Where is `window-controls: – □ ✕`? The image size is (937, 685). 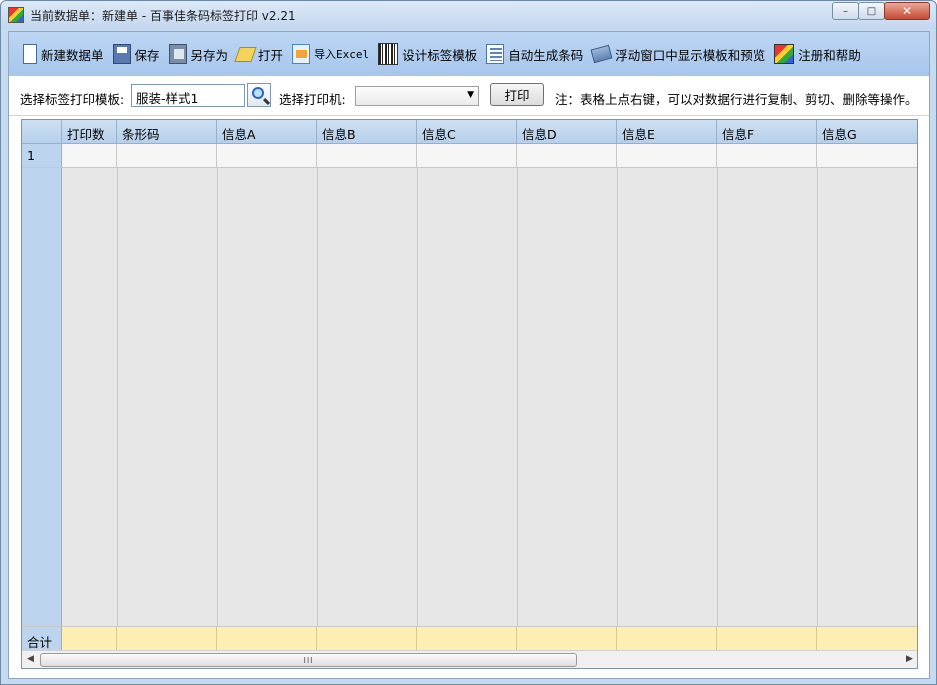 window-controls: – □ ✕ is located at coordinates (881, 11).